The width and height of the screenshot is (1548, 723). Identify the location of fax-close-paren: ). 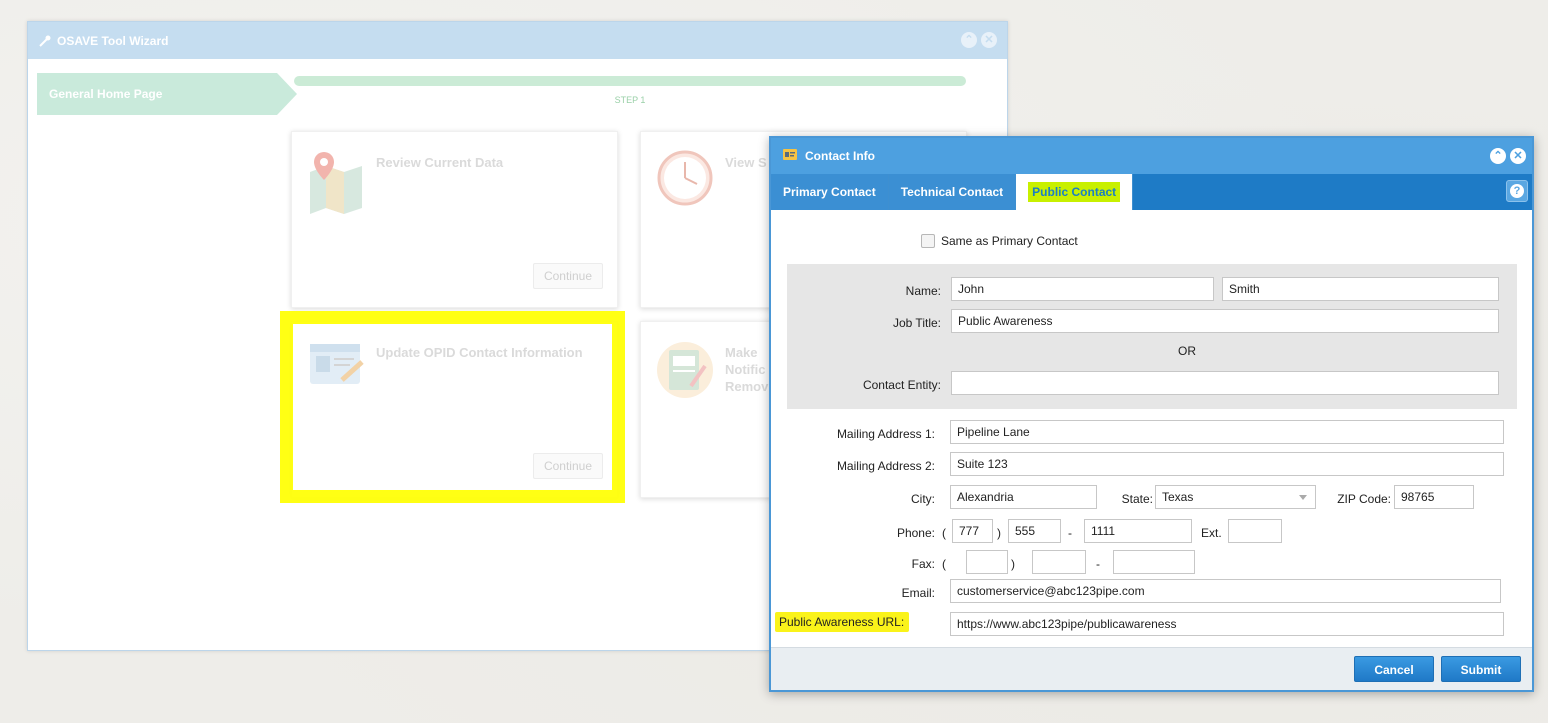
(1013, 564).